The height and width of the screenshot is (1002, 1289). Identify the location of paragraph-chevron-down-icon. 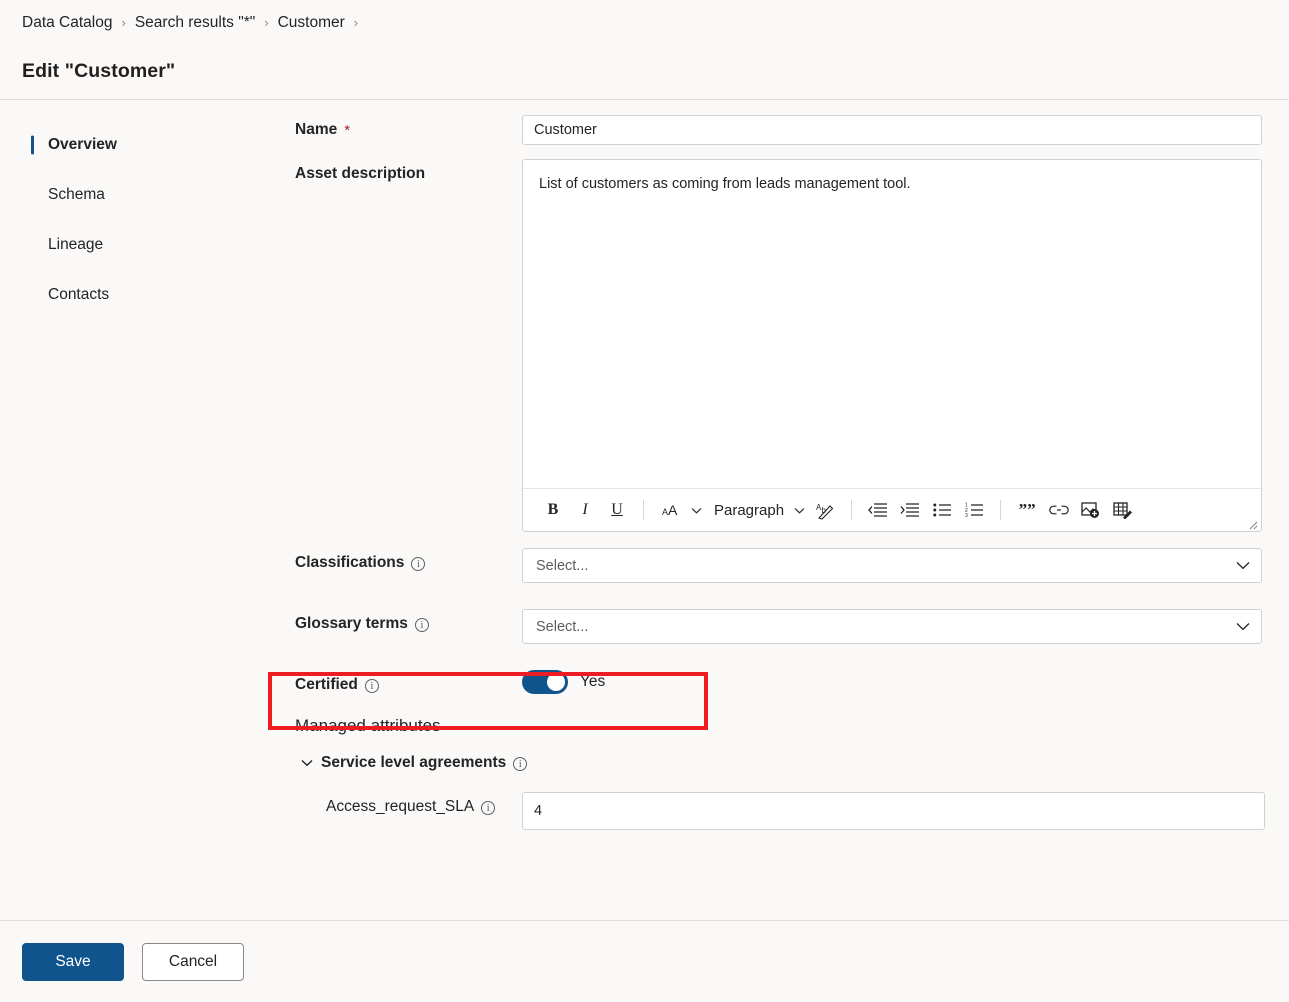
(799, 510).